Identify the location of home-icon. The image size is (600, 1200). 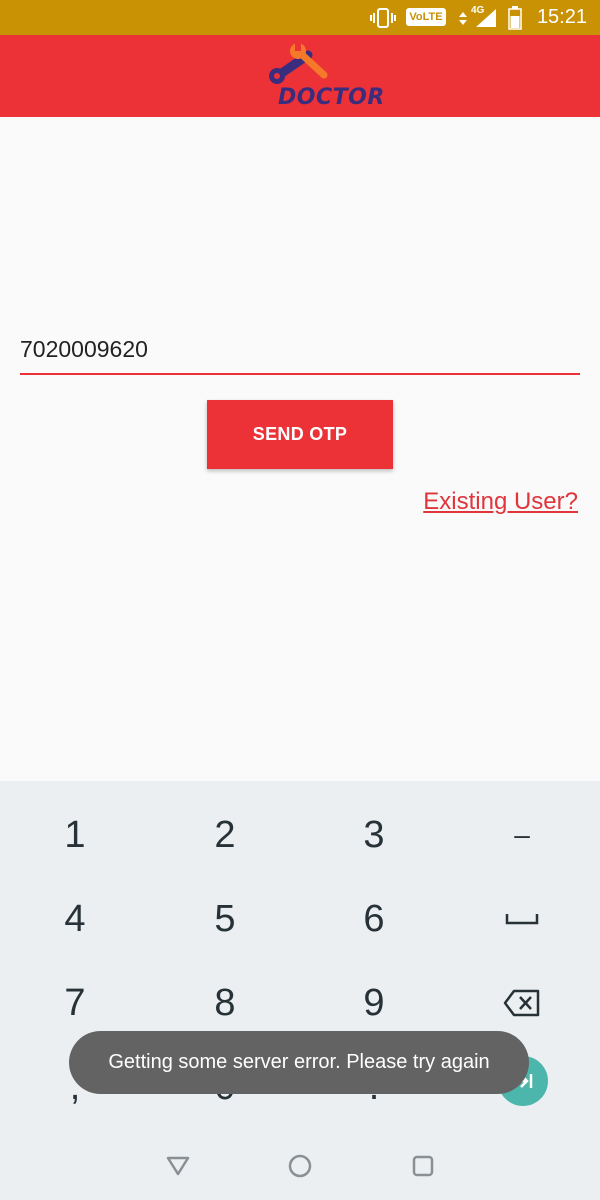
(300, 1166).